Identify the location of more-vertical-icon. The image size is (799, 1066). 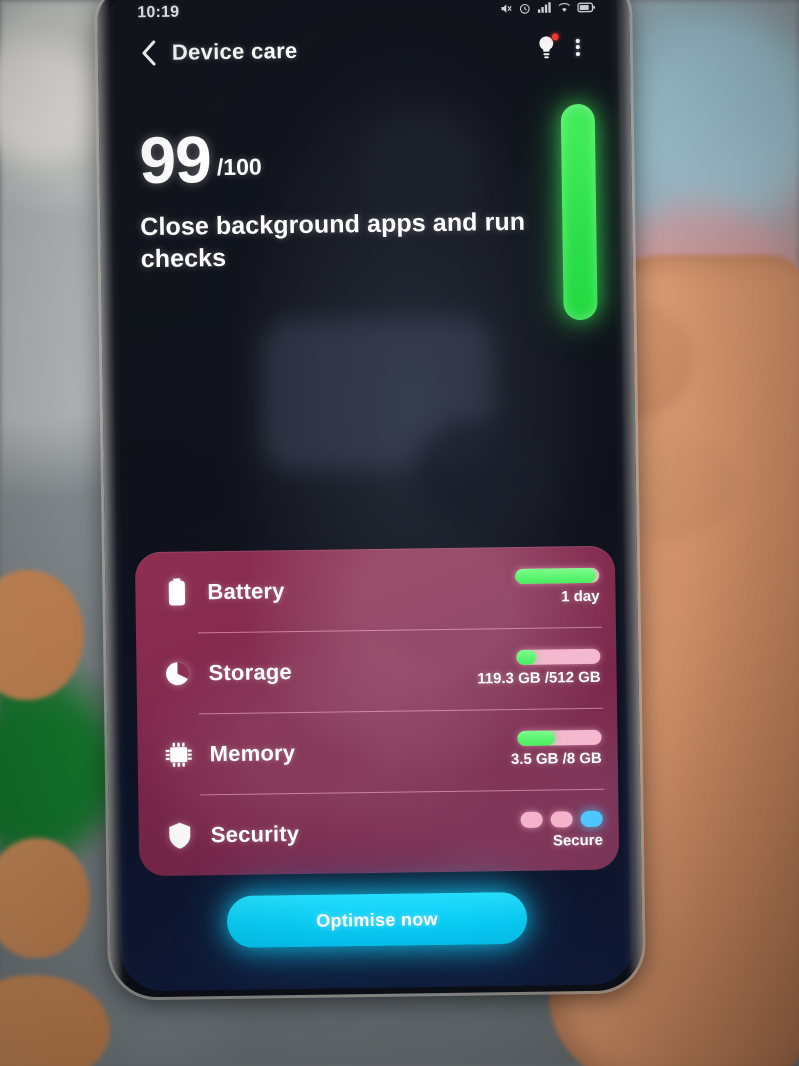
(577, 47).